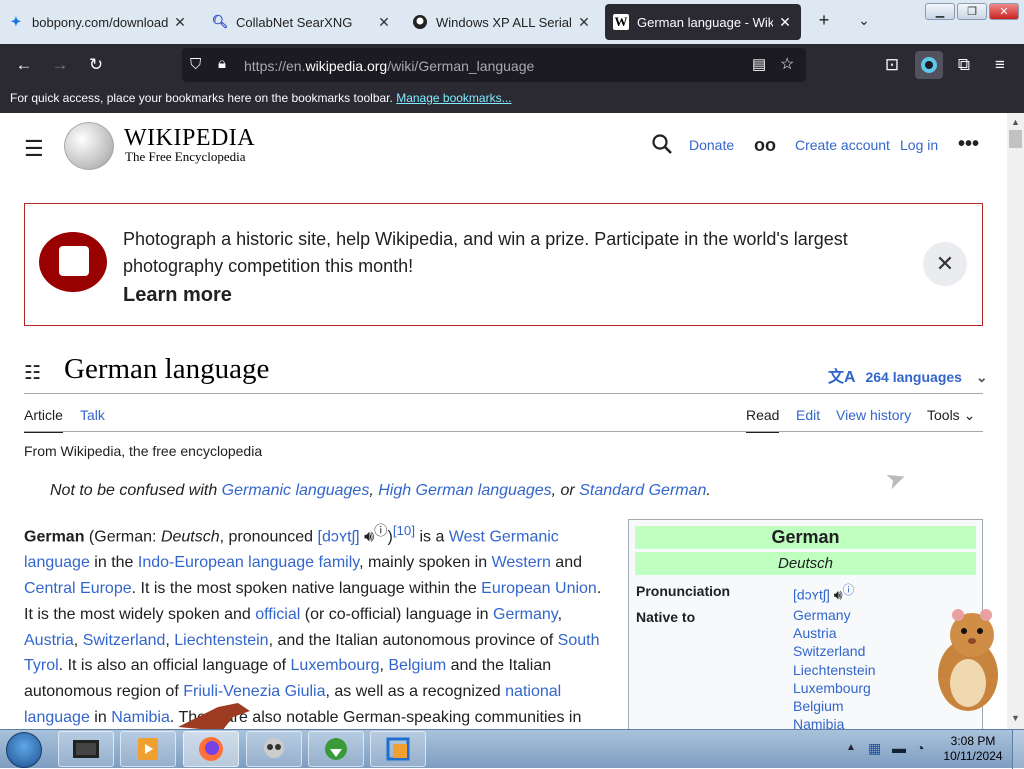 This screenshot has height=769, width=1024. What do you see at coordinates (662, 147) in the screenshot?
I see `search-icon` at bounding box center [662, 147].